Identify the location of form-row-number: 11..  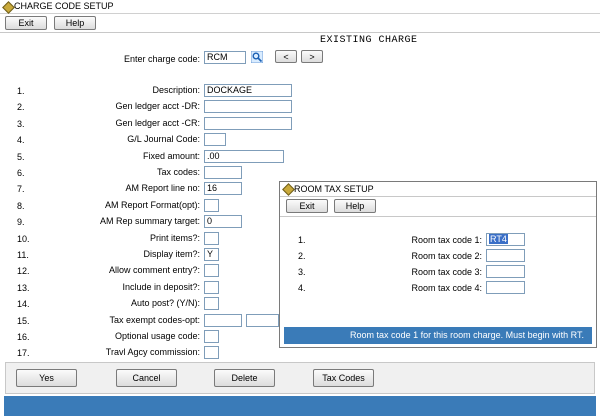
(23, 255).